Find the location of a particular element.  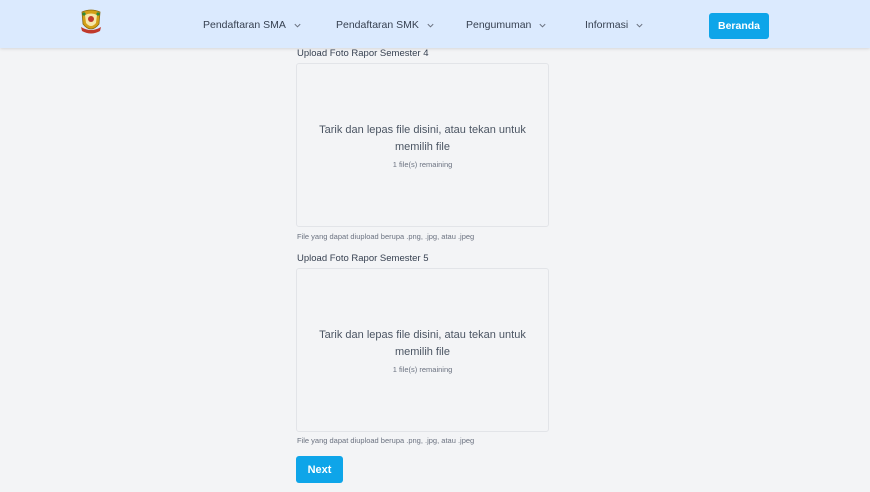

next-button: Next is located at coordinates (319, 469).